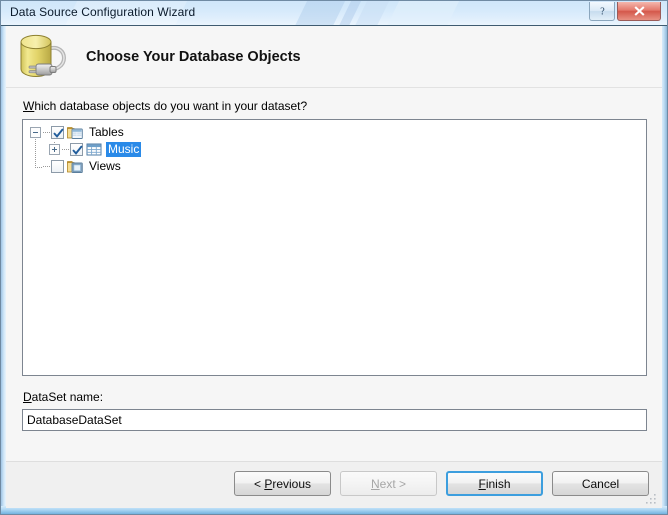  I want to click on table-grid-icon, so click(94, 149).